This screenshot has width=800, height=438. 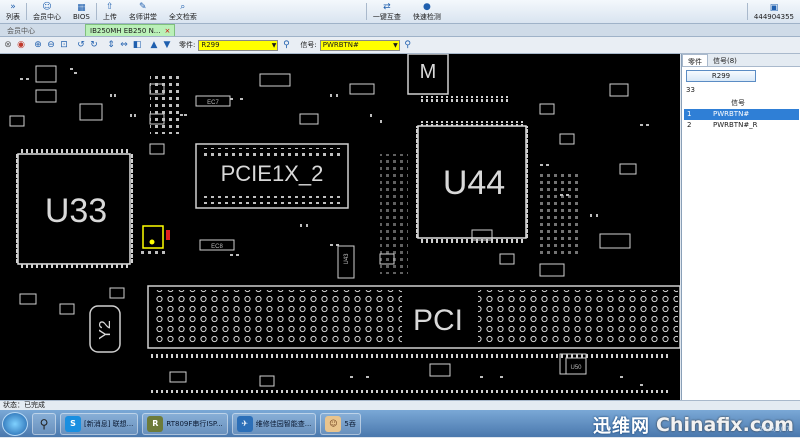 What do you see at coordinates (408, 45) in the screenshot?
I see `locate-signal-icon: ⚲` at bounding box center [408, 45].